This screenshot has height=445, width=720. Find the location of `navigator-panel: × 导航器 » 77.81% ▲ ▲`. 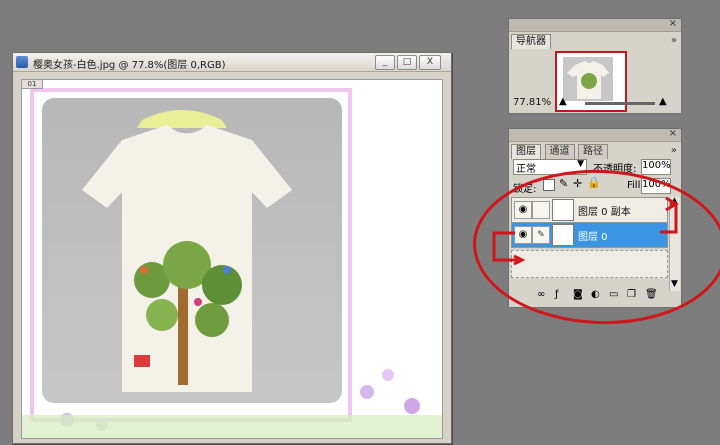

navigator-panel: × 导航器 » 77.81% ▲ ▲ is located at coordinates (595, 66).